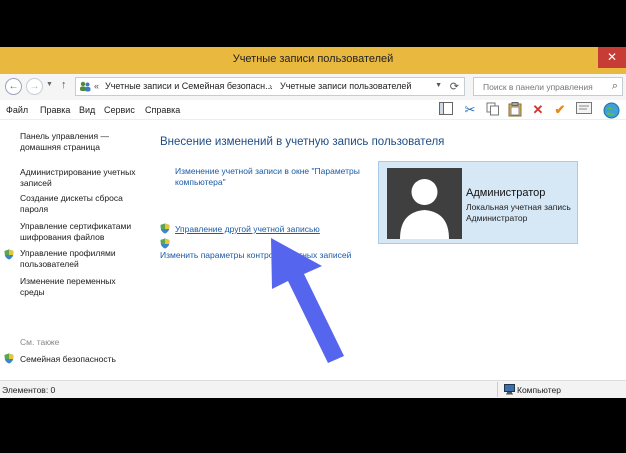 This screenshot has width=626, height=453. What do you see at coordinates (307, 300) in the screenshot?
I see `annotation-arrow-icon` at bounding box center [307, 300].